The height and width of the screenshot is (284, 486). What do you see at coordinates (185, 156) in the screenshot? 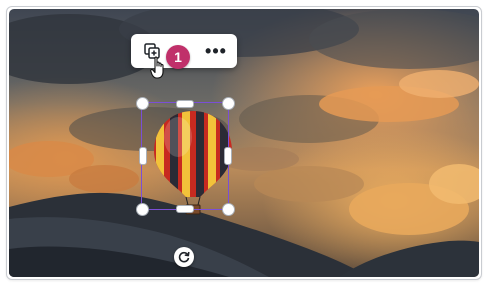
I see `selection-box` at bounding box center [185, 156].